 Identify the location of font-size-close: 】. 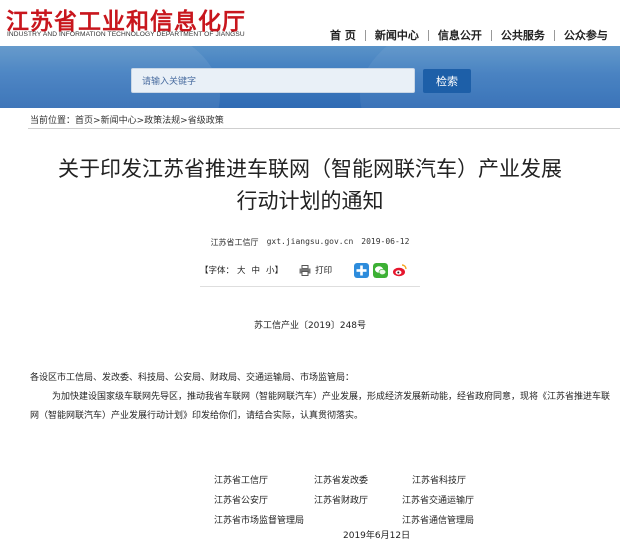
(279, 271).